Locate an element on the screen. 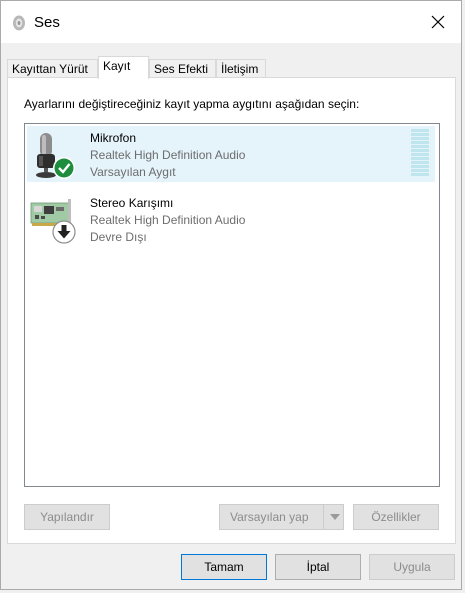 This screenshot has width=465, height=593. ok-button-label: Tamam is located at coordinates (224, 567).